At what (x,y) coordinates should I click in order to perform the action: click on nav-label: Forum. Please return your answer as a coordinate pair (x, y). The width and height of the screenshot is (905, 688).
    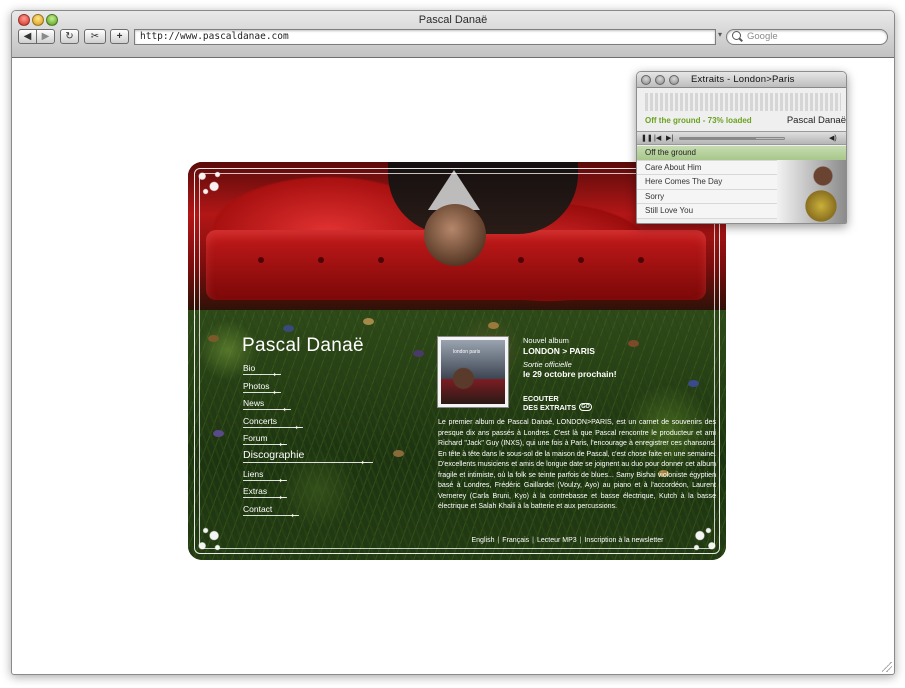
    Looking at the image, I should click on (255, 438).